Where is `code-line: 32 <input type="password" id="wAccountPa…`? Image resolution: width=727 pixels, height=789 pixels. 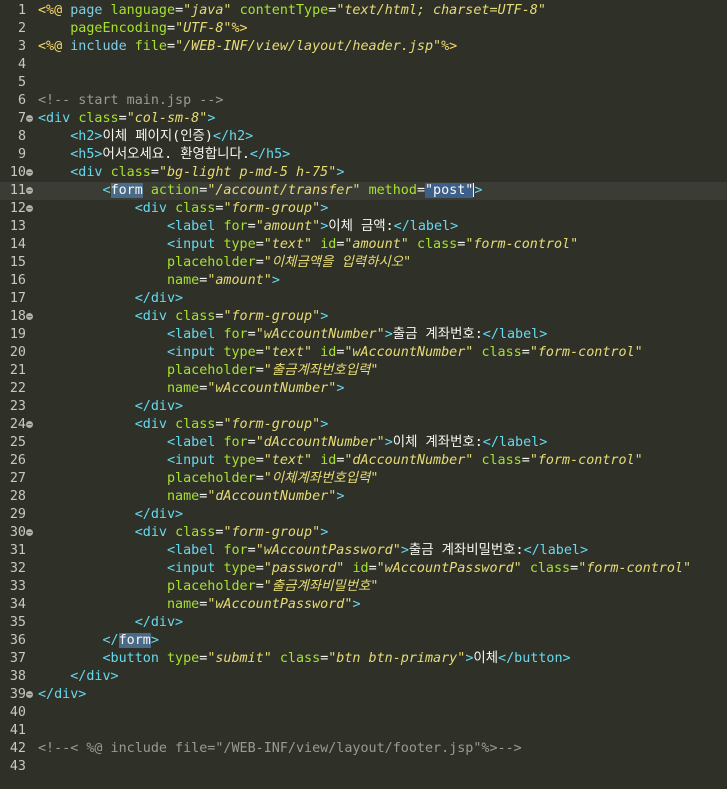
code-line: 32 <input type="password" id="wAccountPa… is located at coordinates (363, 569).